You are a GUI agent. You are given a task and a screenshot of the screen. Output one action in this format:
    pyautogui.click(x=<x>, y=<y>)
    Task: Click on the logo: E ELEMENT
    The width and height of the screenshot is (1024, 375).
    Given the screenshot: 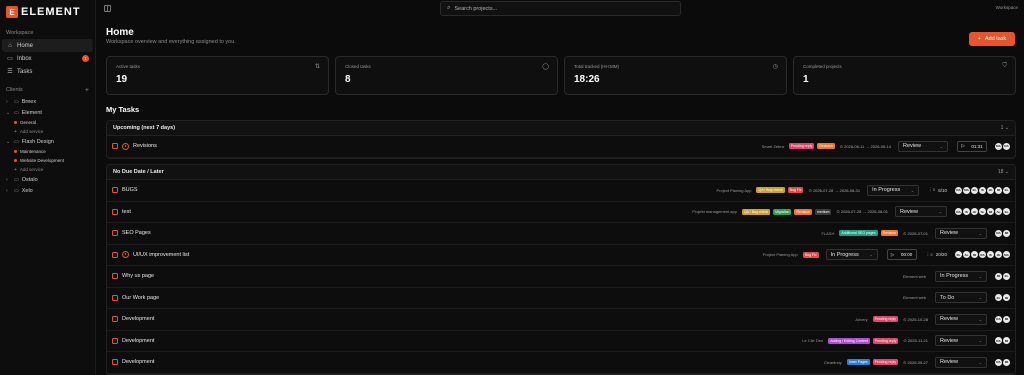 What is the action you would take?
    pyautogui.click(x=47, y=12)
    